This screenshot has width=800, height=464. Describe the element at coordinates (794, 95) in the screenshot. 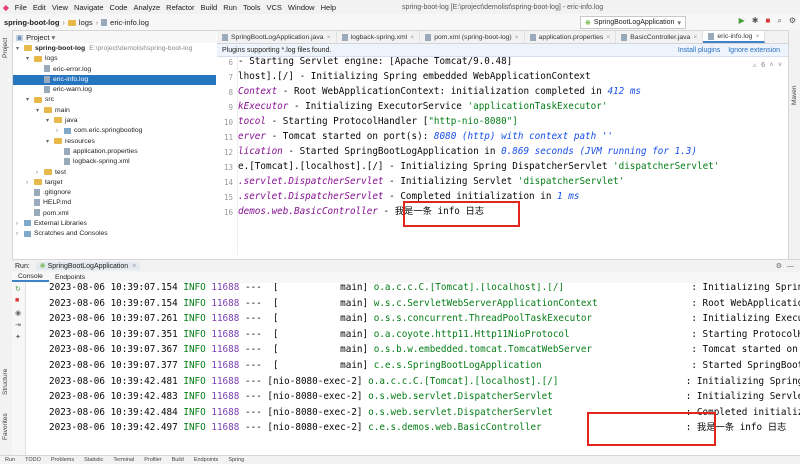

I see `maven-tool-label: Maven` at that location.